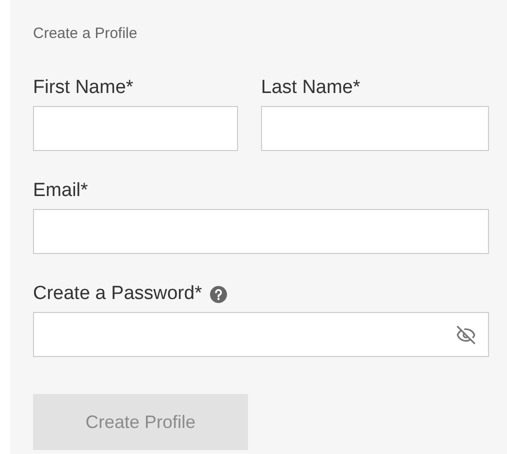 The image size is (507, 454). What do you see at coordinates (117, 294) in the screenshot?
I see `field-label: Create a Password*` at bounding box center [117, 294].